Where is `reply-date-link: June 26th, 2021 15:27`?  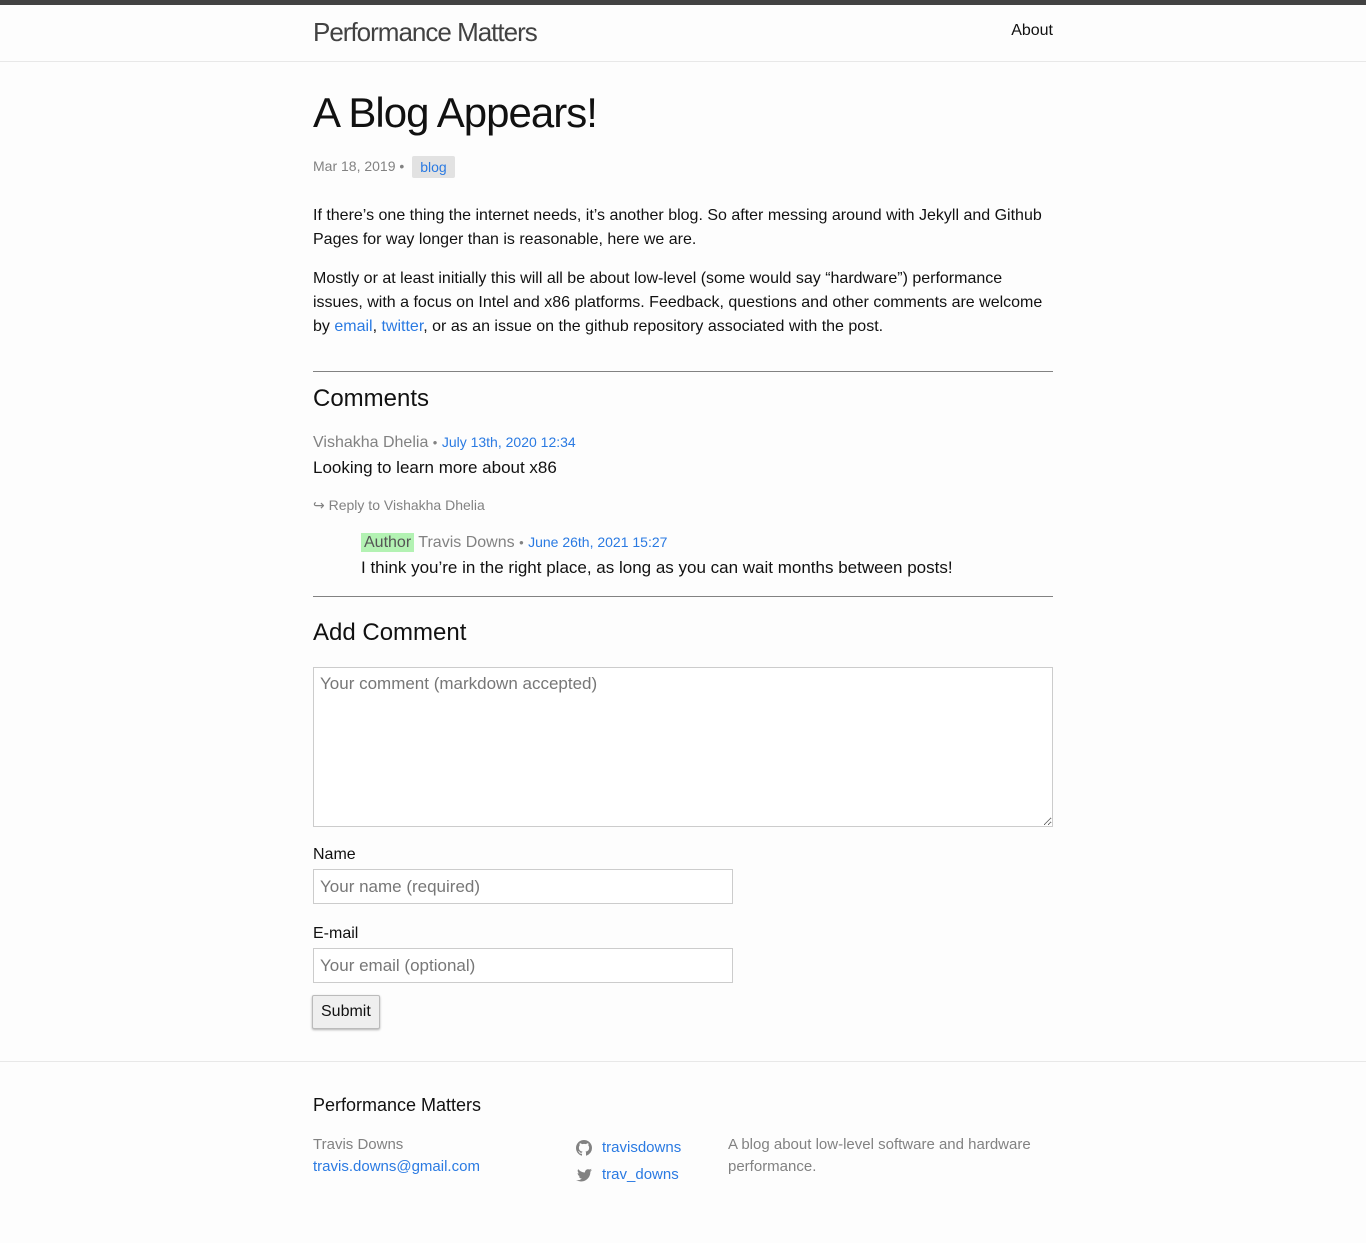 reply-date-link: June 26th, 2021 15:27 is located at coordinates (597, 542).